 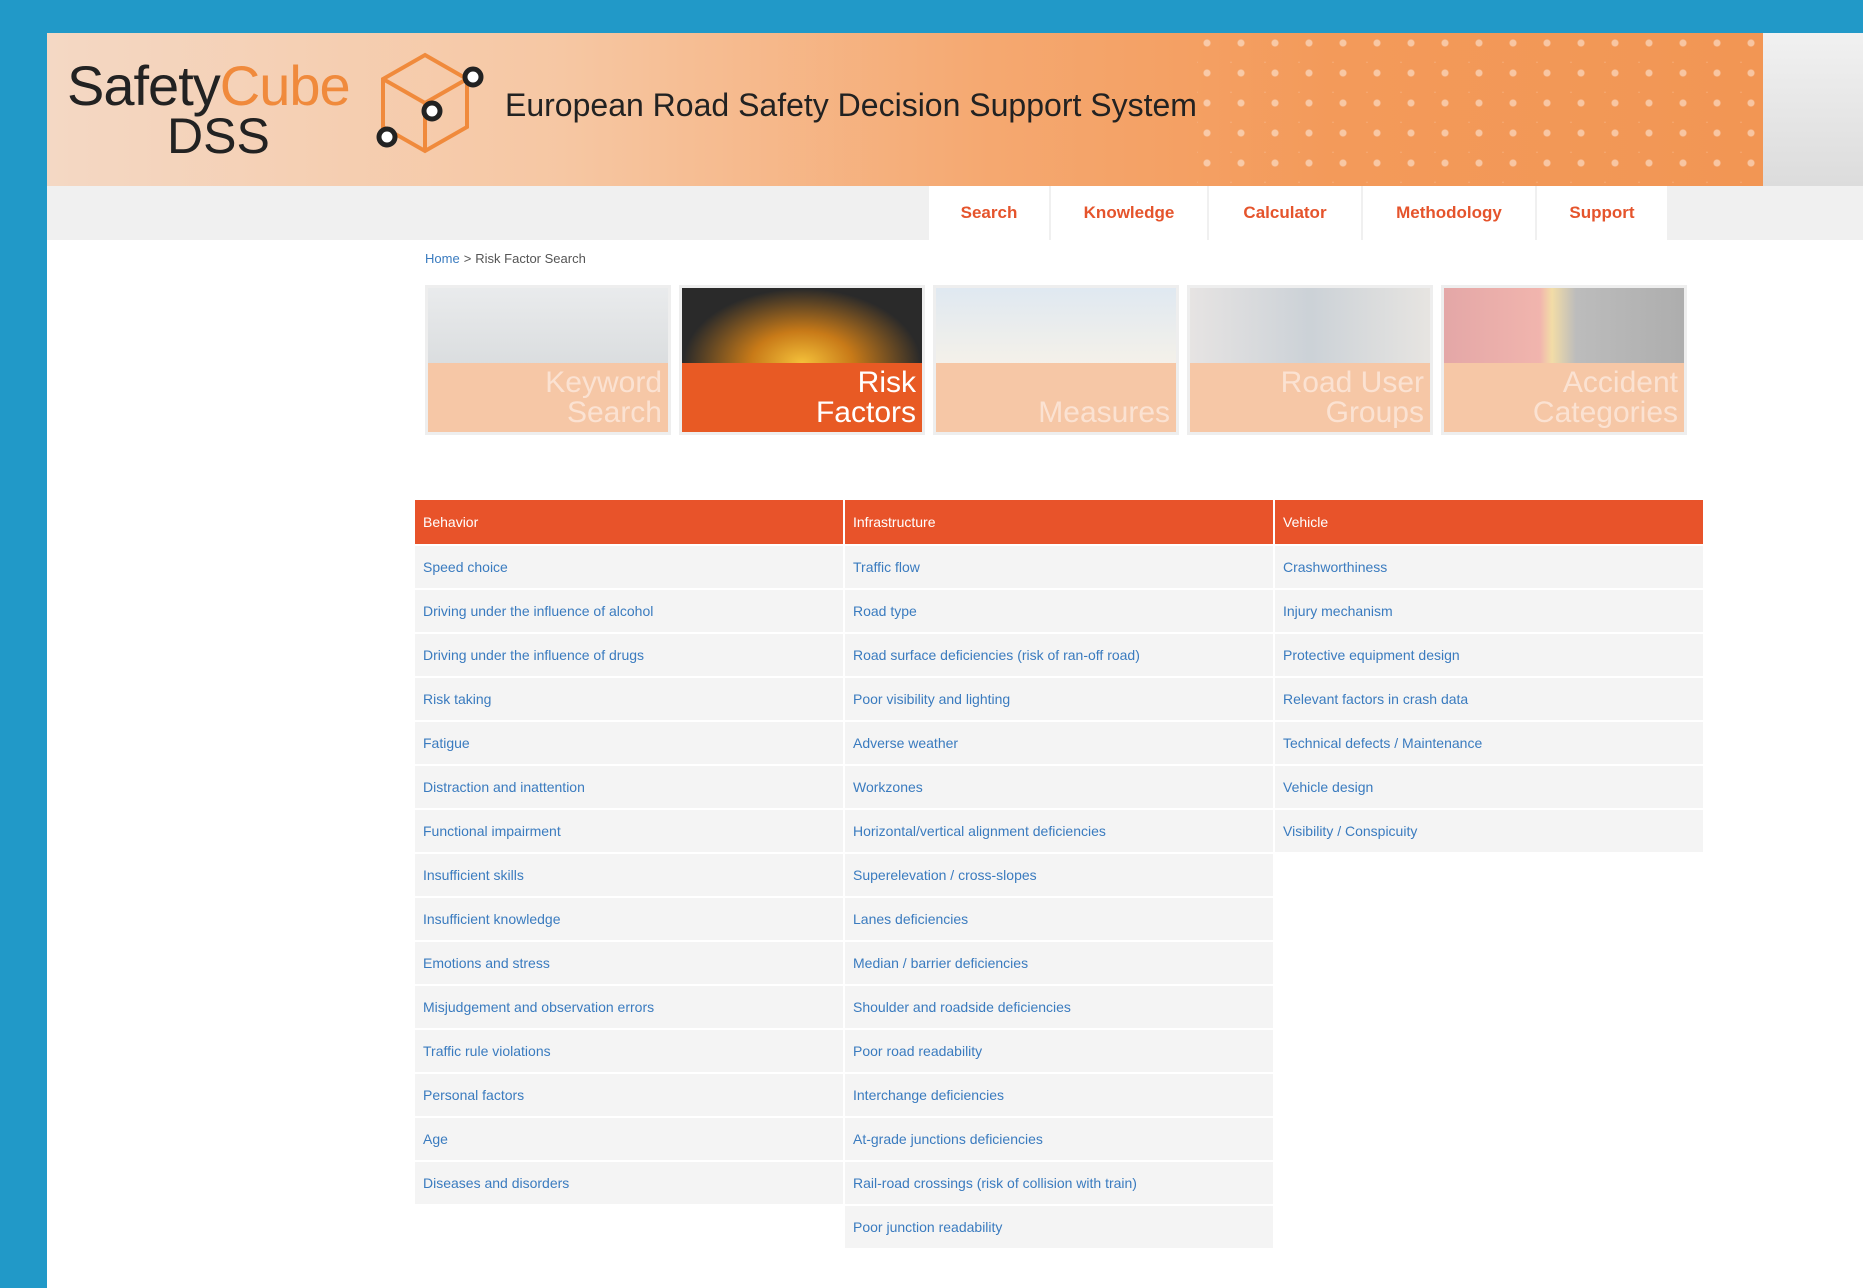 I want to click on risk-factor-link: Adverse weather, so click(x=1059, y=742).